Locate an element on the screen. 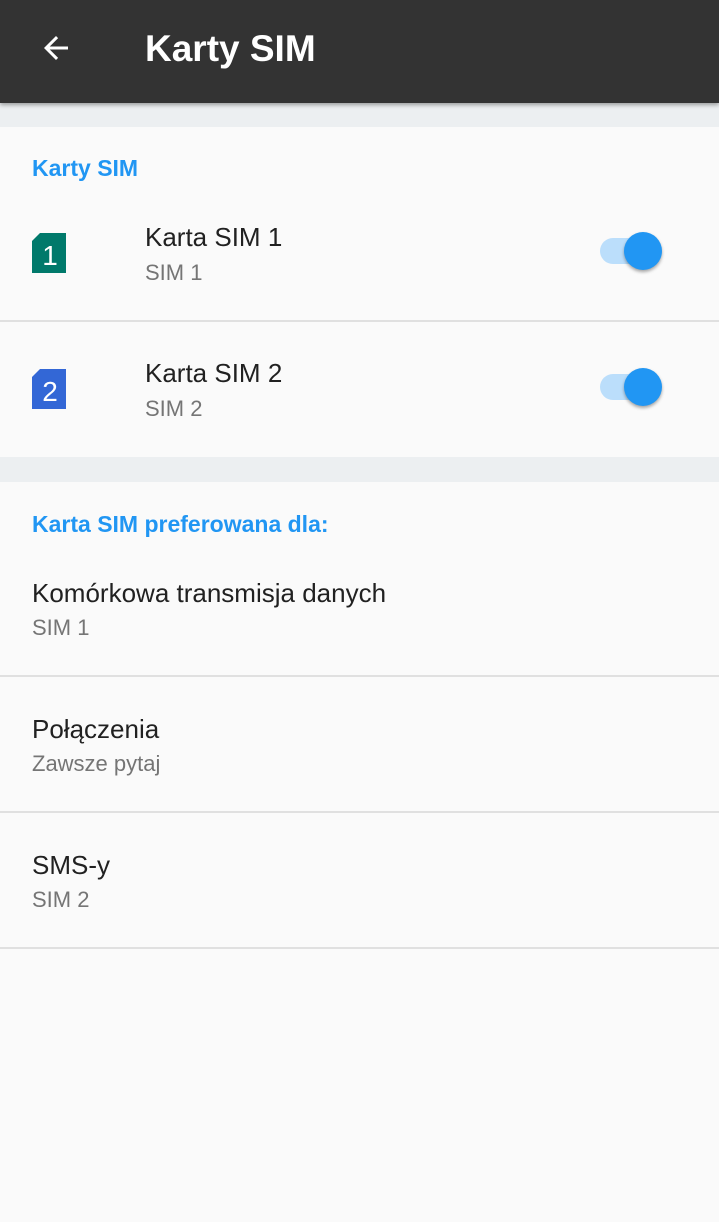  sim-card-2-toggle is located at coordinates (632, 387).